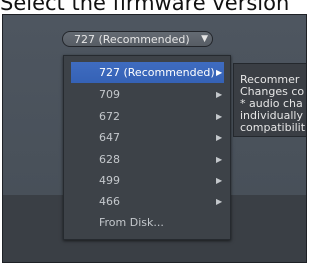 The image size is (320, 263). Describe the element at coordinates (109, 159) in the screenshot. I see `menu-item-label: 628` at that location.